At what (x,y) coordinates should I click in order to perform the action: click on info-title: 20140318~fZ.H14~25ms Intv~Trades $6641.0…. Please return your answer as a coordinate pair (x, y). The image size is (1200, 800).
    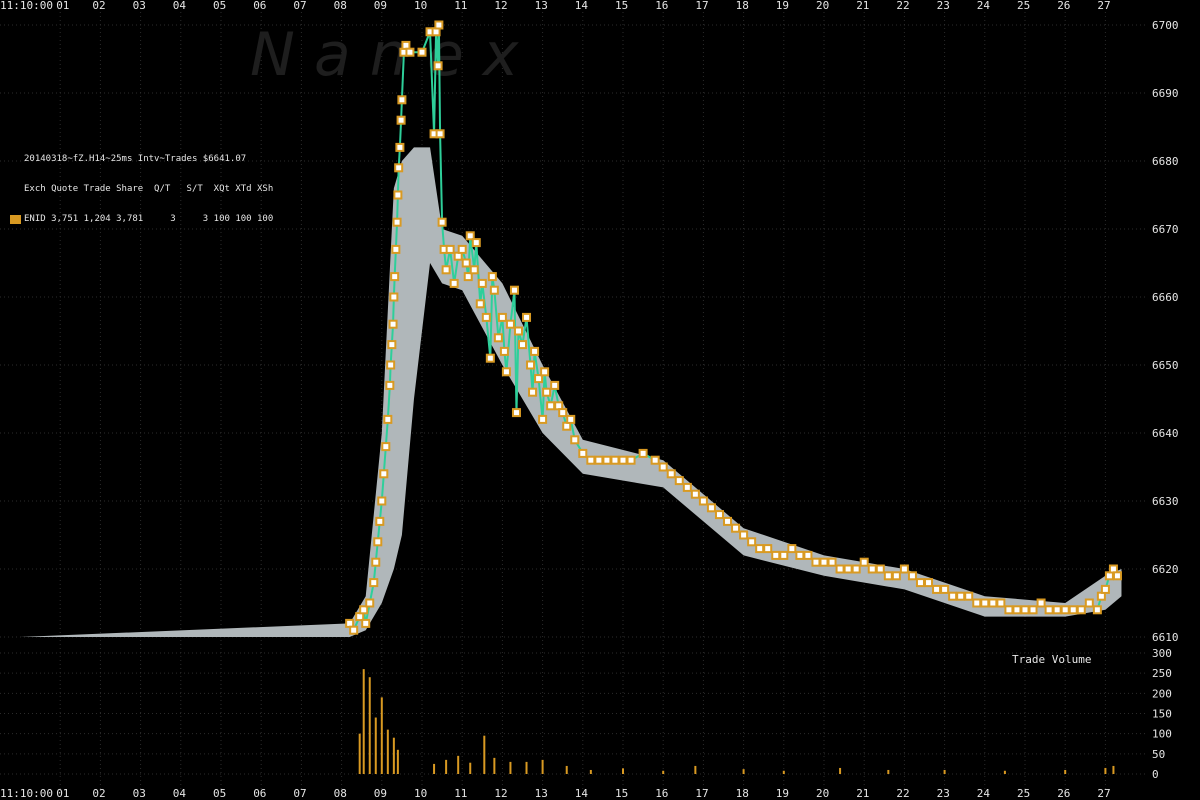
    Looking at the image, I should click on (135, 159).